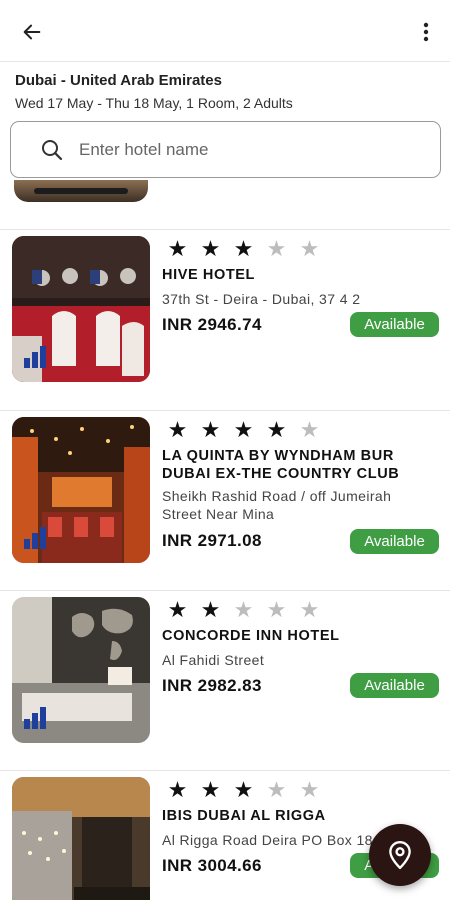  I want to click on hotel-address: 37th St - Deira - Dubai, 37 4 2, so click(261, 299).